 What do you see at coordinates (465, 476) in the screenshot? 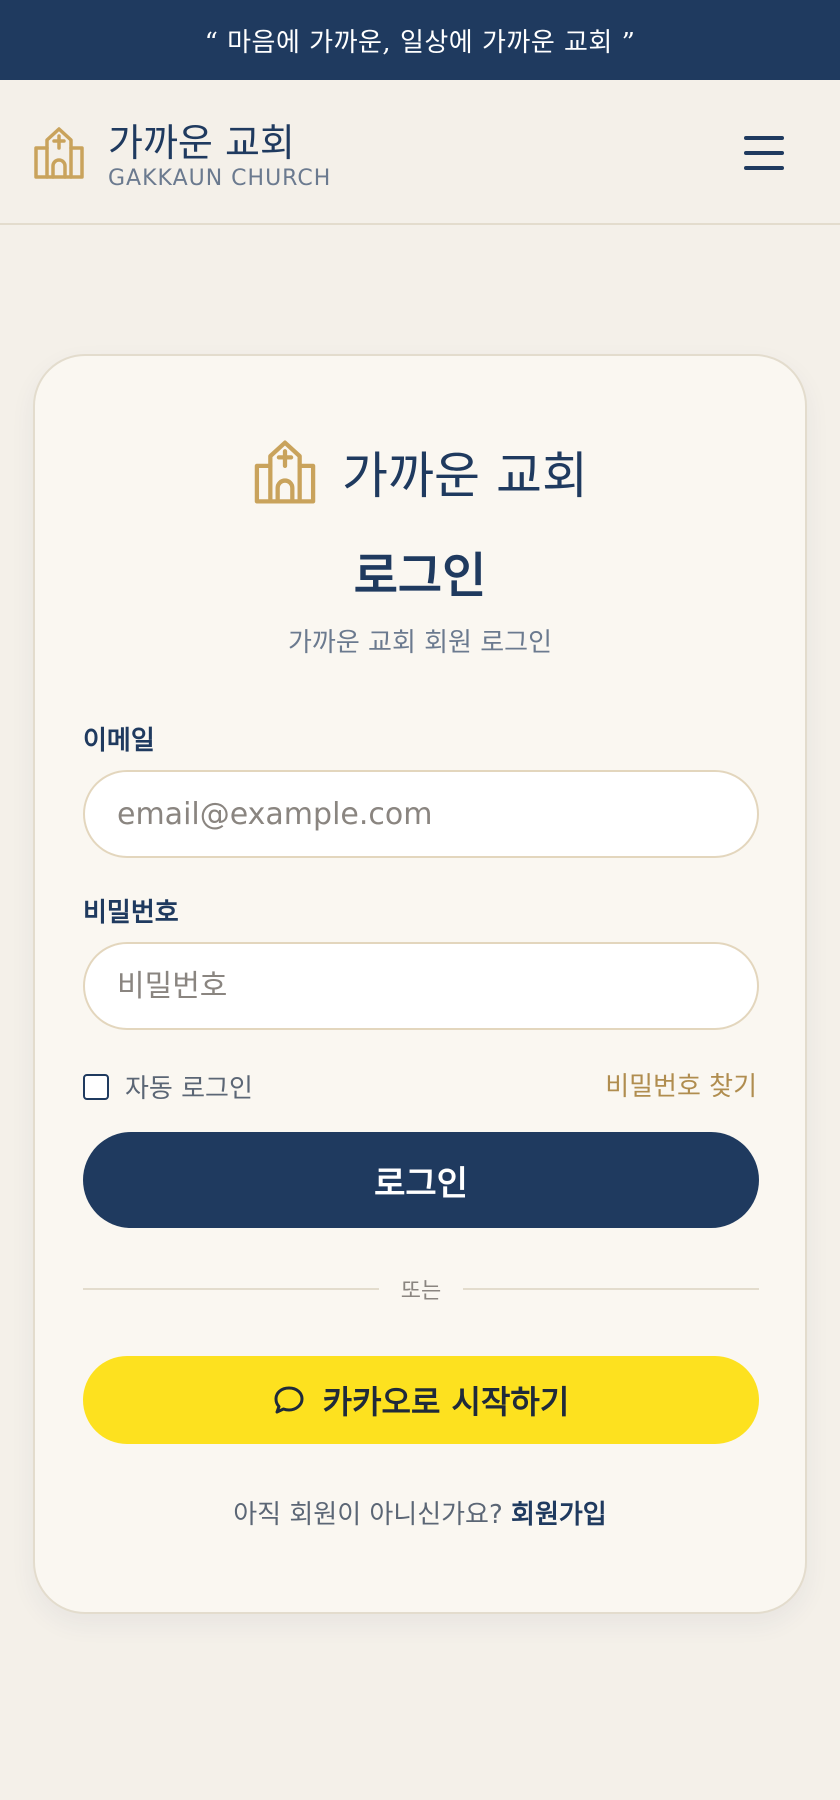
I see `card-brand-name: 가까운 교회` at bounding box center [465, 476].